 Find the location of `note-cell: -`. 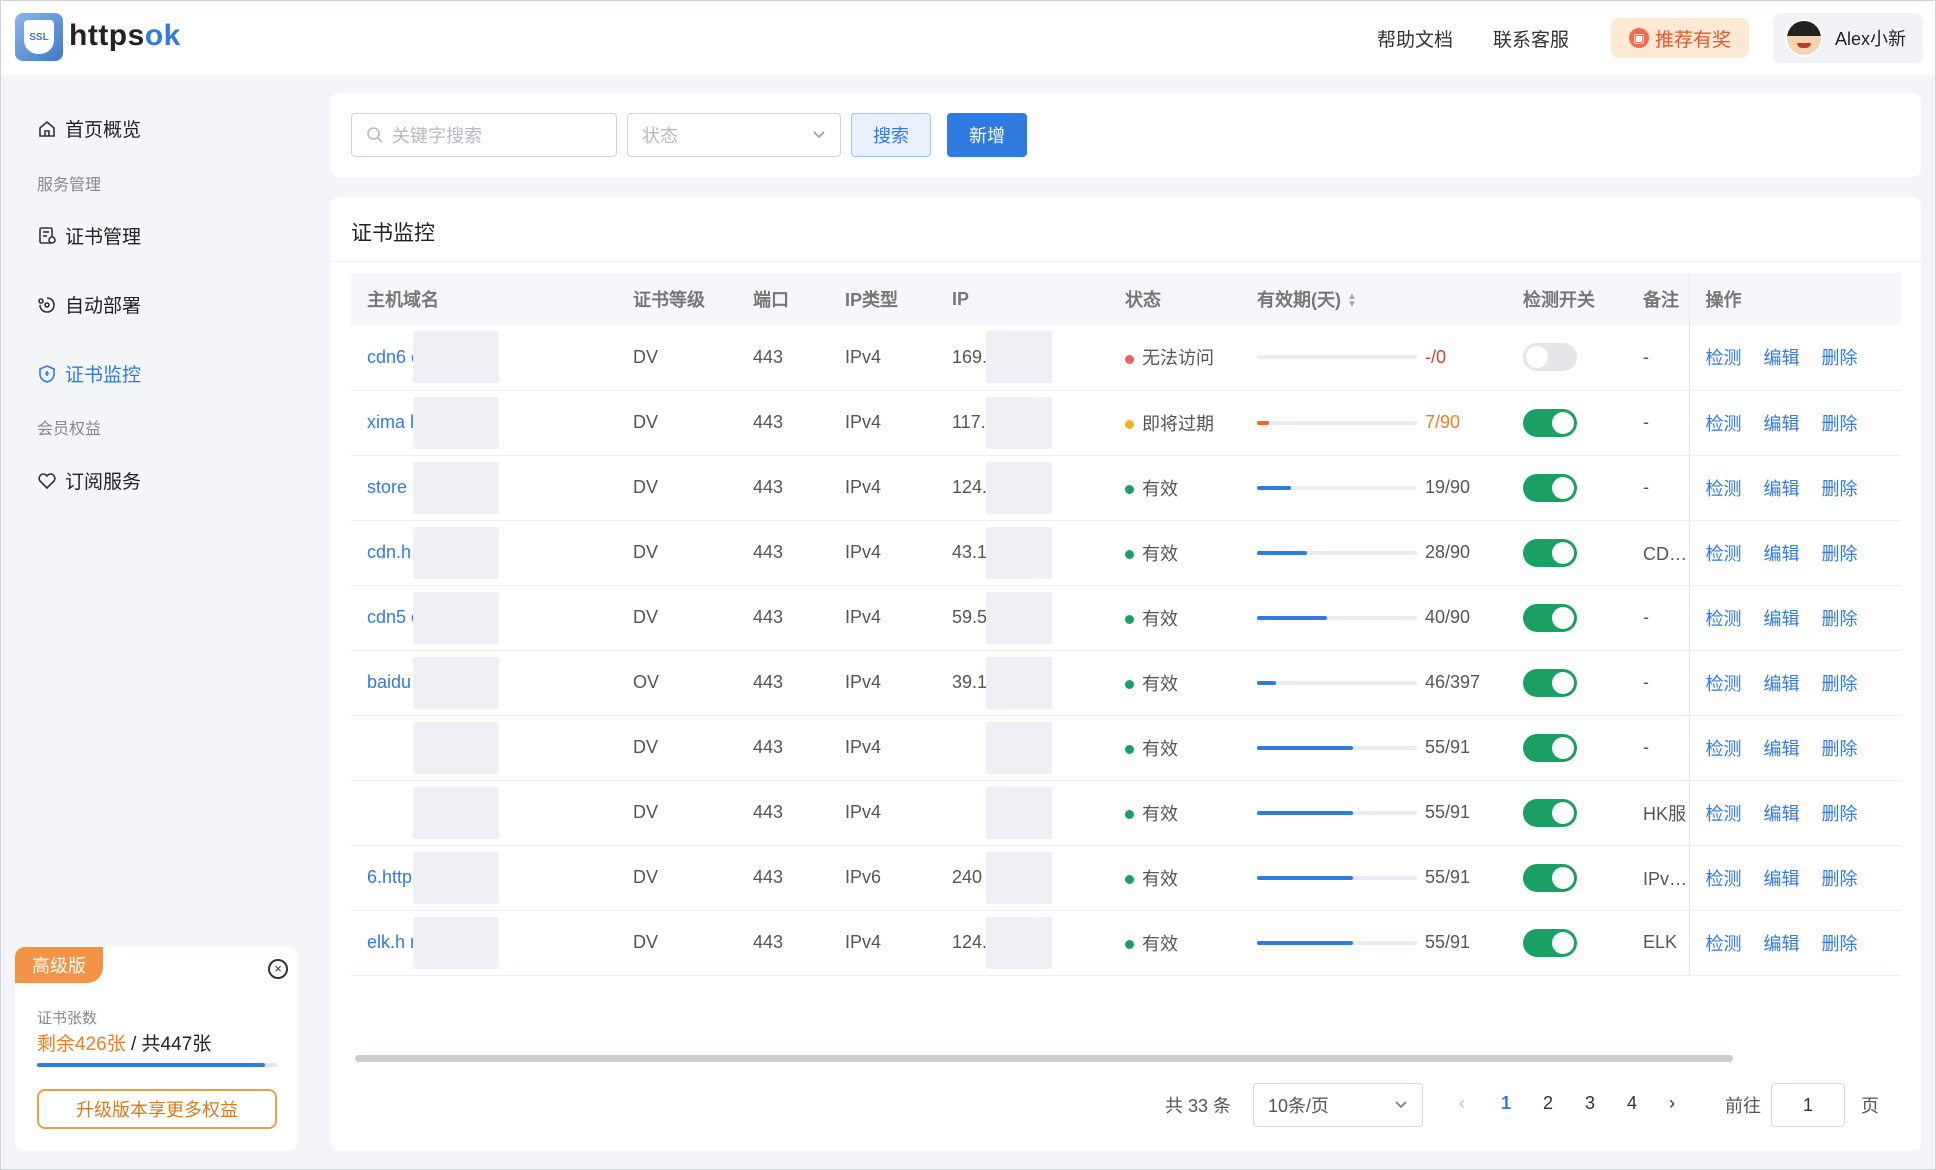

note-cell: - is located at coordinates (1646, 487).